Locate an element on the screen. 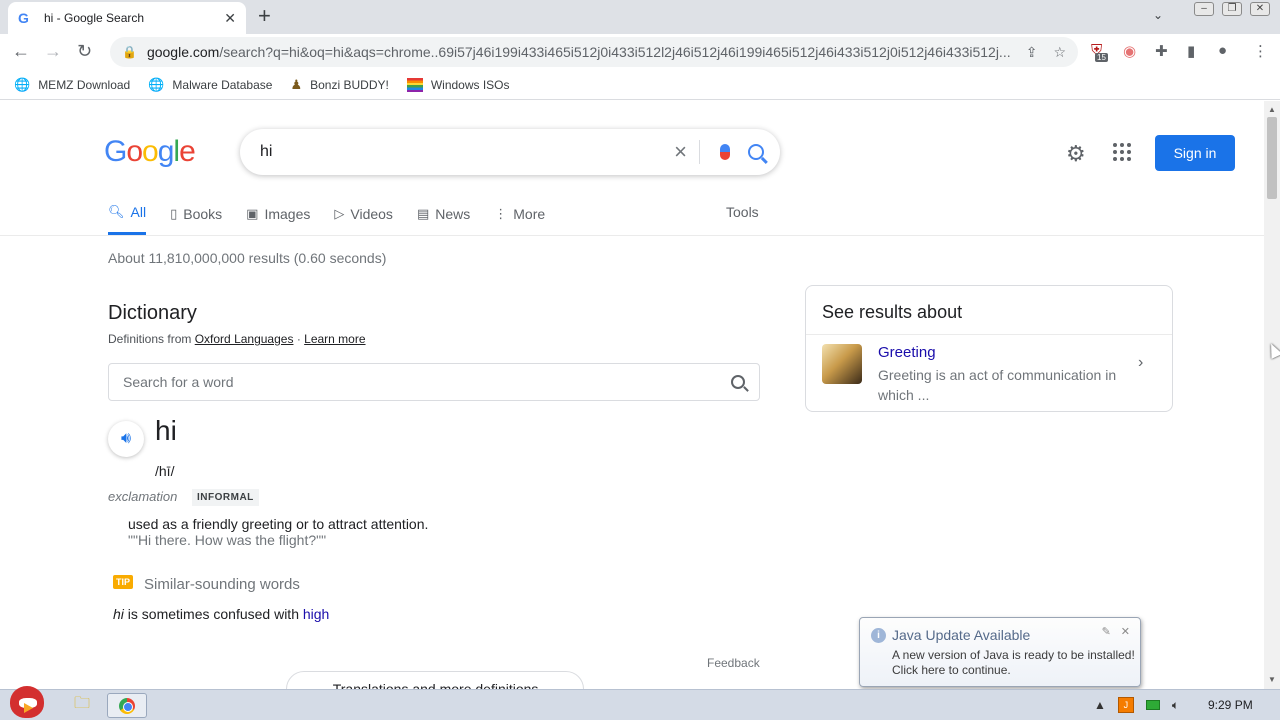  google-favicon-icon: G is located at coordinates (23, 18).